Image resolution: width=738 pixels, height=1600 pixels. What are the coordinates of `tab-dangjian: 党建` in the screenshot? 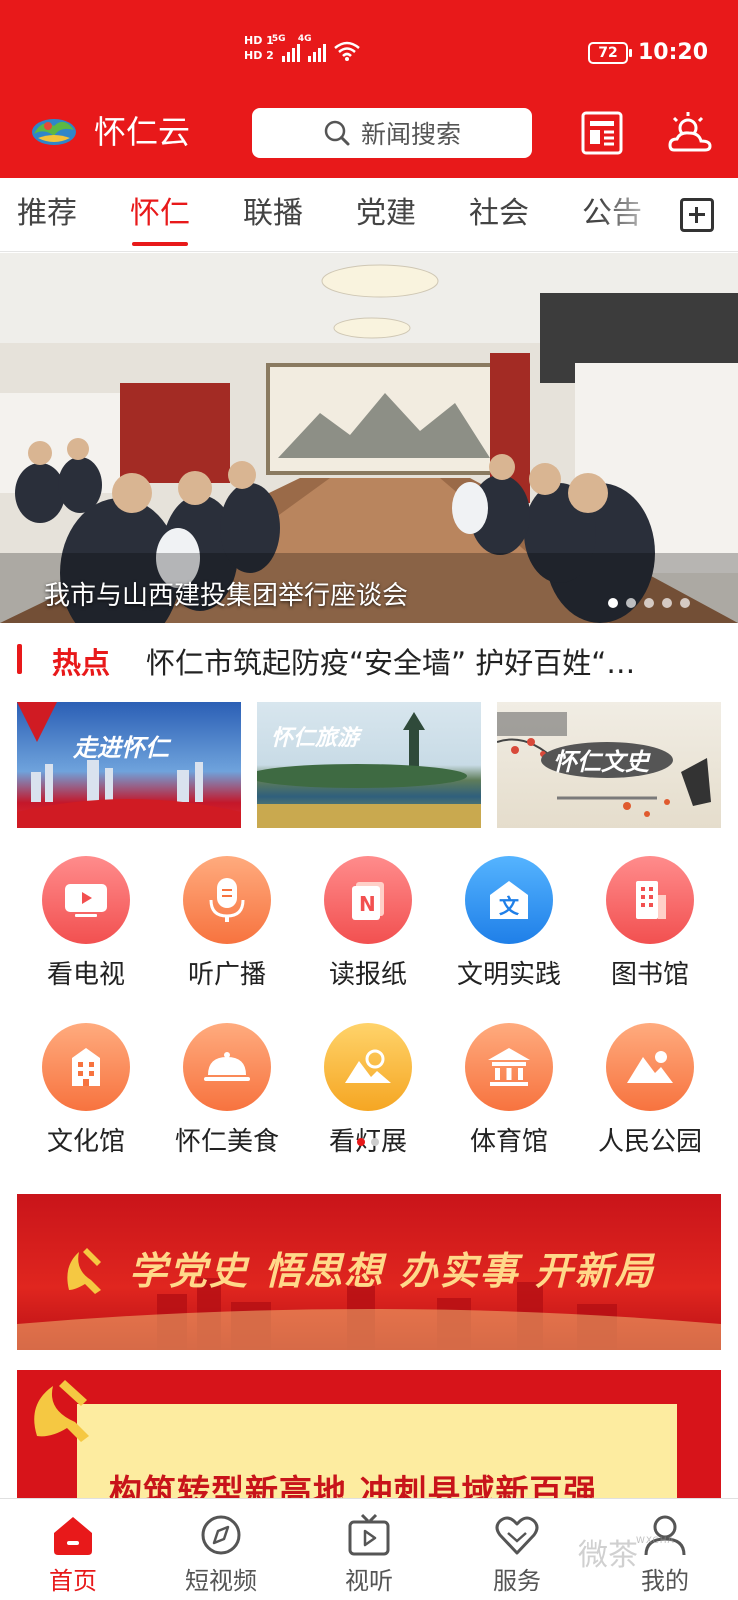 It's located at (386, 214).